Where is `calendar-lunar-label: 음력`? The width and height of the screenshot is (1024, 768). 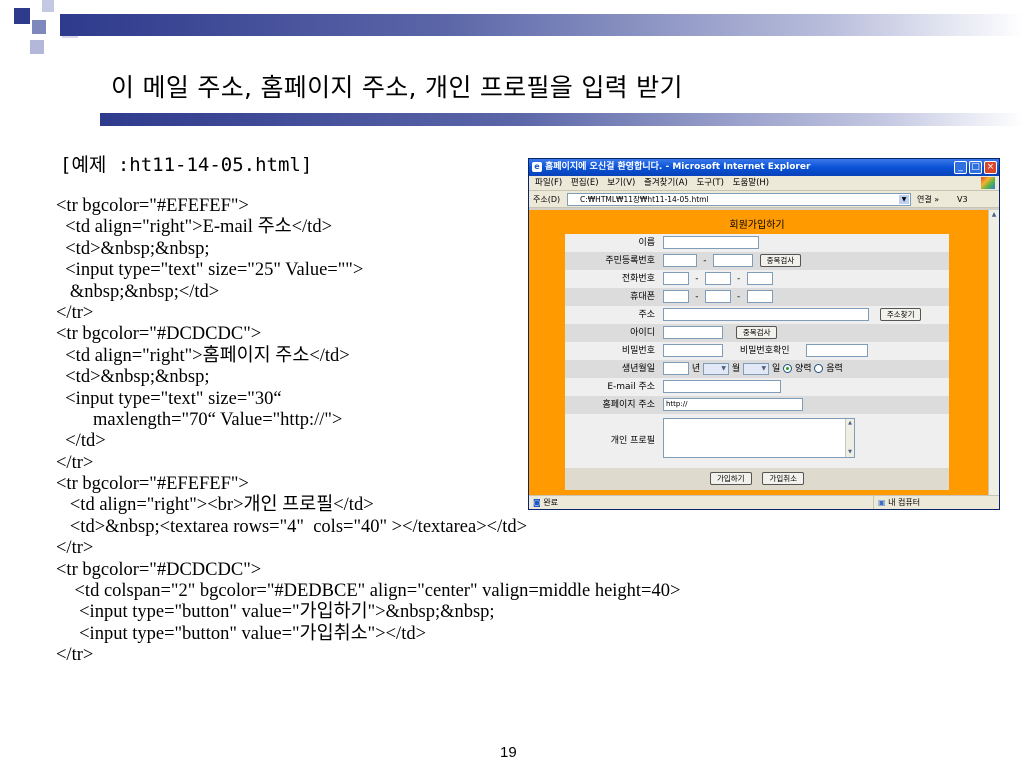 calendar-lunar-label: 음력 is located at coordinates (834, 369).